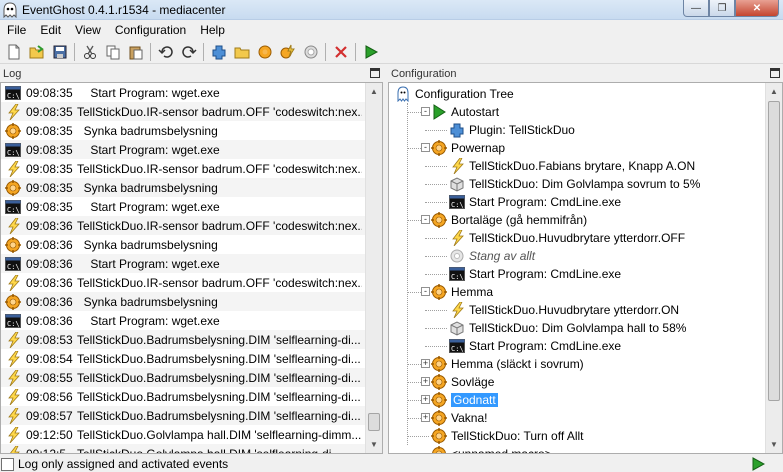 This screenshot has height=472, width=783. Describe the element at coordinates (287, 52) in the screenshot. I see `add-event-icon` at that location.